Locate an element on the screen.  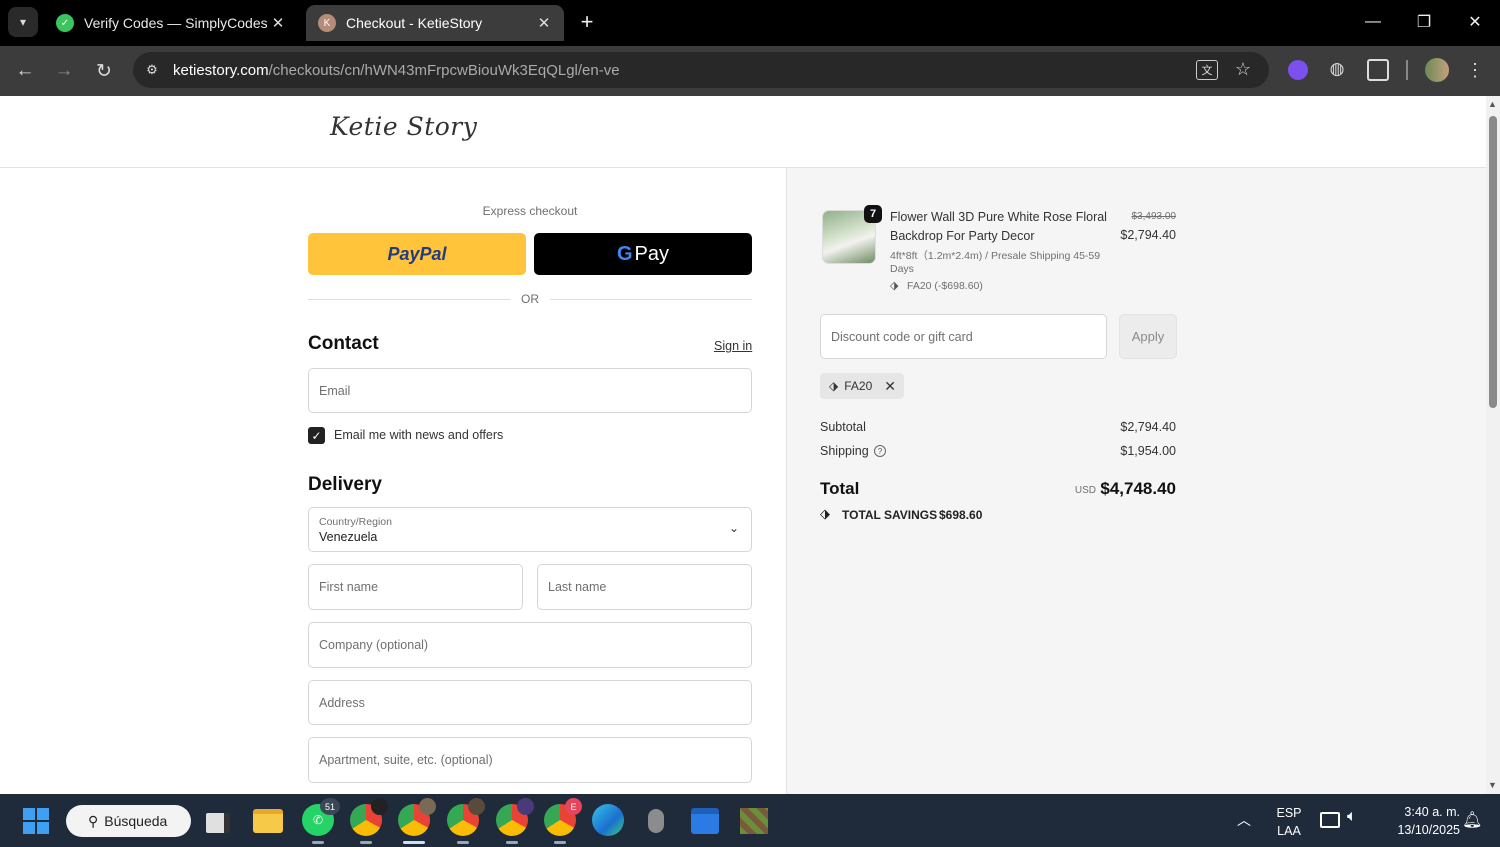
bookmark-star-icon: ☆ is located at coordinates (1243, 69).